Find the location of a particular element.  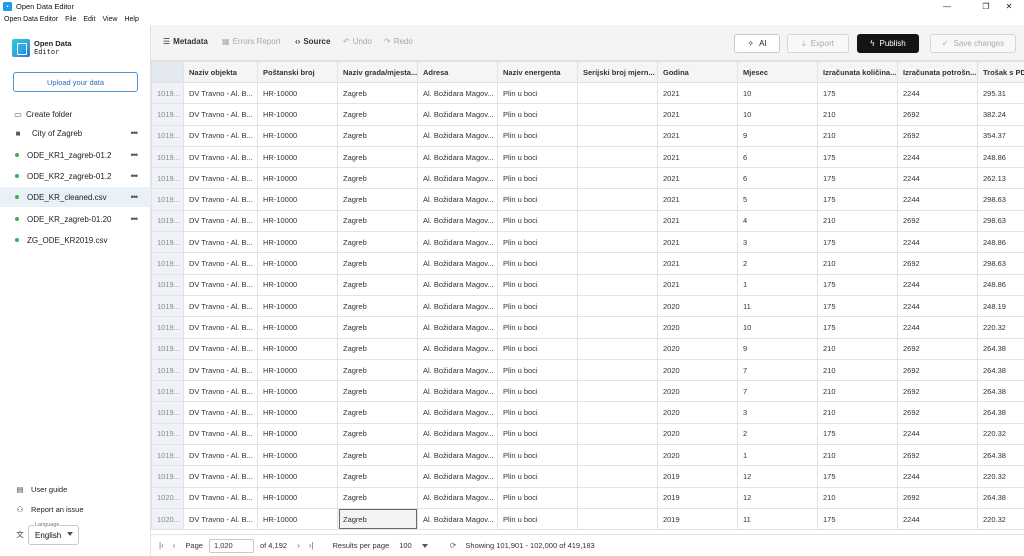

column-header: Godina is located at coordinates (697, 72).